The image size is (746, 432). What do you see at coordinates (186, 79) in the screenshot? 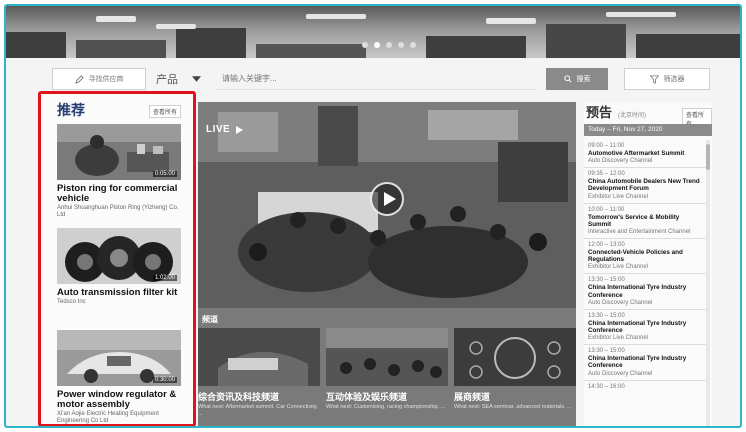
I see `category-select: 产品` at bounding box center [186, 79].